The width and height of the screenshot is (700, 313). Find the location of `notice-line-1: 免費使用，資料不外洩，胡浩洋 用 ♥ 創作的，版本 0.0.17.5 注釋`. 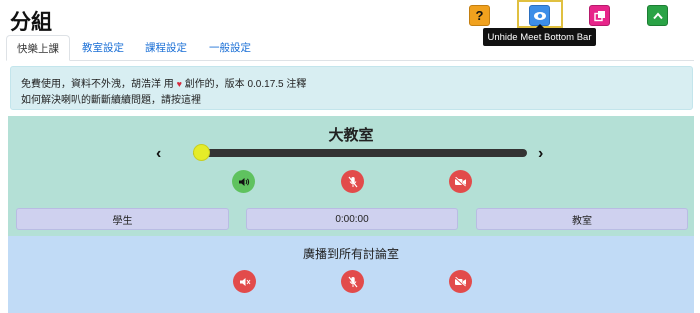

notice-line-1: 免費使用，資料不外洩，胡浩洋 用 ♥ 創作的，版本 0.0.17.5 注釋 is located at coordinates (163, 82).